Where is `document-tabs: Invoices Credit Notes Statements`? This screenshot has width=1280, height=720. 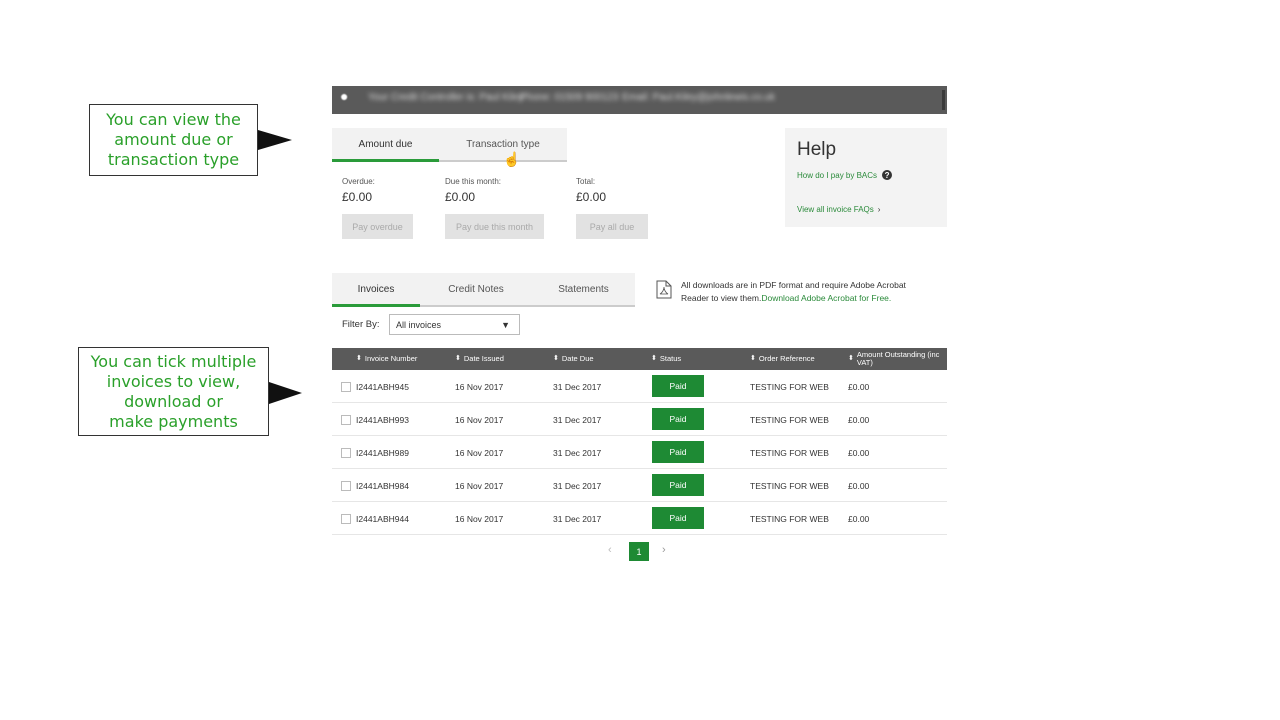
document-tabs: Invoices Credit Notes Statements is located at coordinates (483, 290).